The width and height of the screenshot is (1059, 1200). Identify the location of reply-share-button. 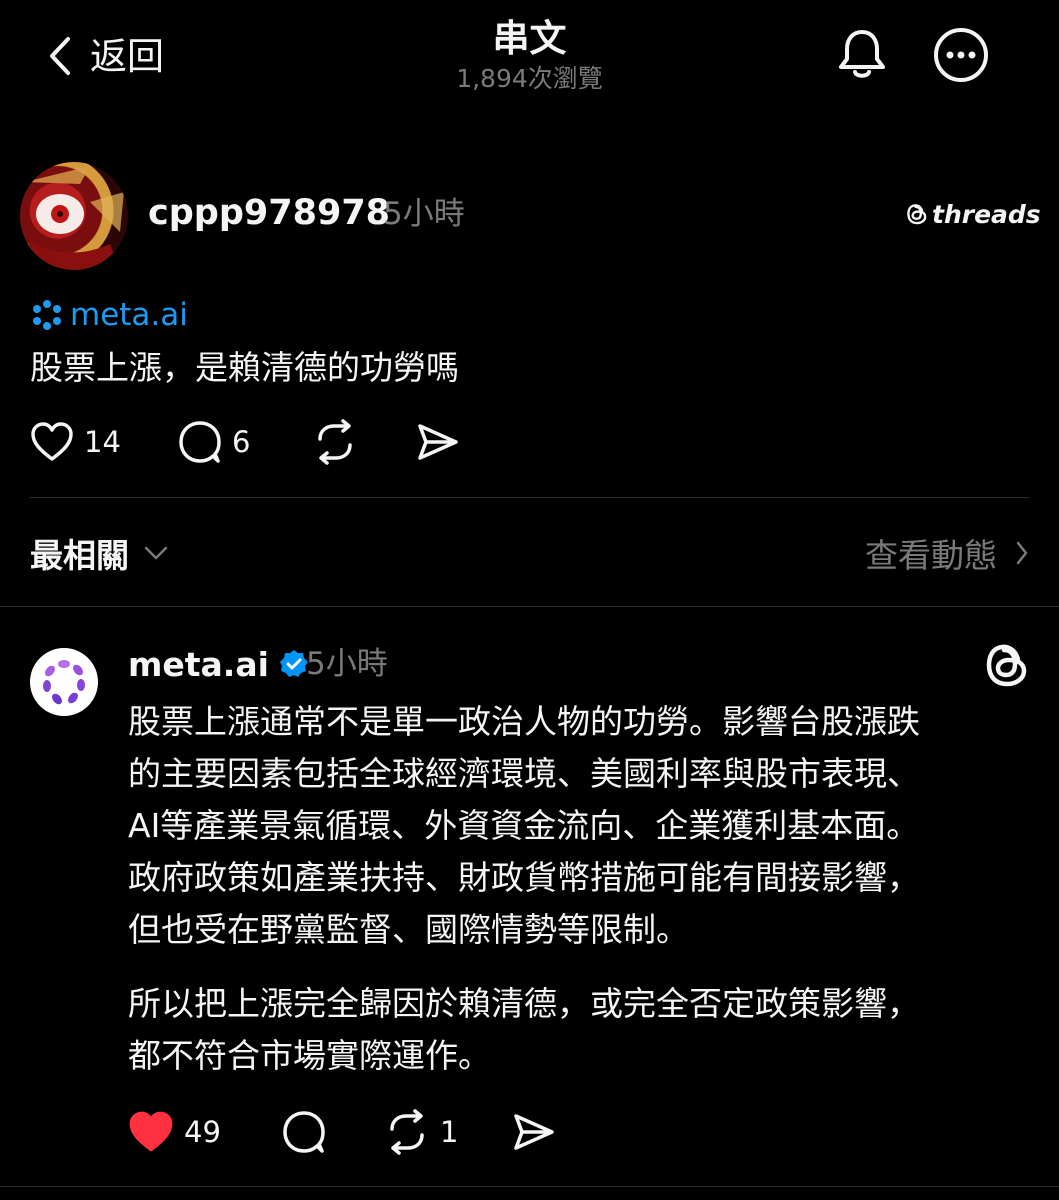
(534, 1132).